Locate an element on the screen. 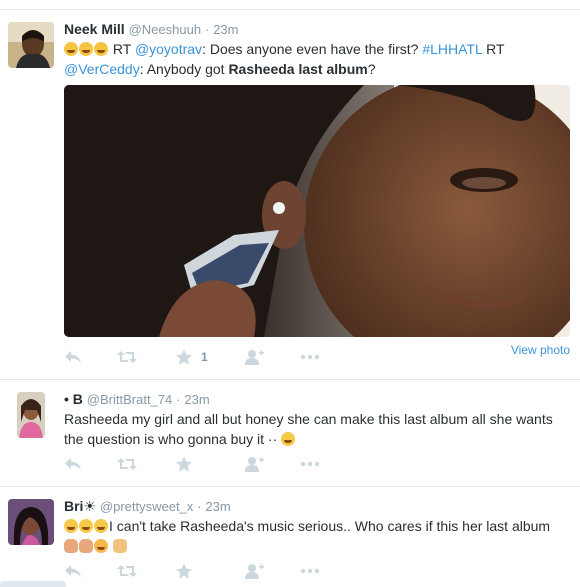 The height and width of the screenshot is (587, 580). tweet-text-fragment: : Does anyone even have the first? is located at coordinates (310, 49).